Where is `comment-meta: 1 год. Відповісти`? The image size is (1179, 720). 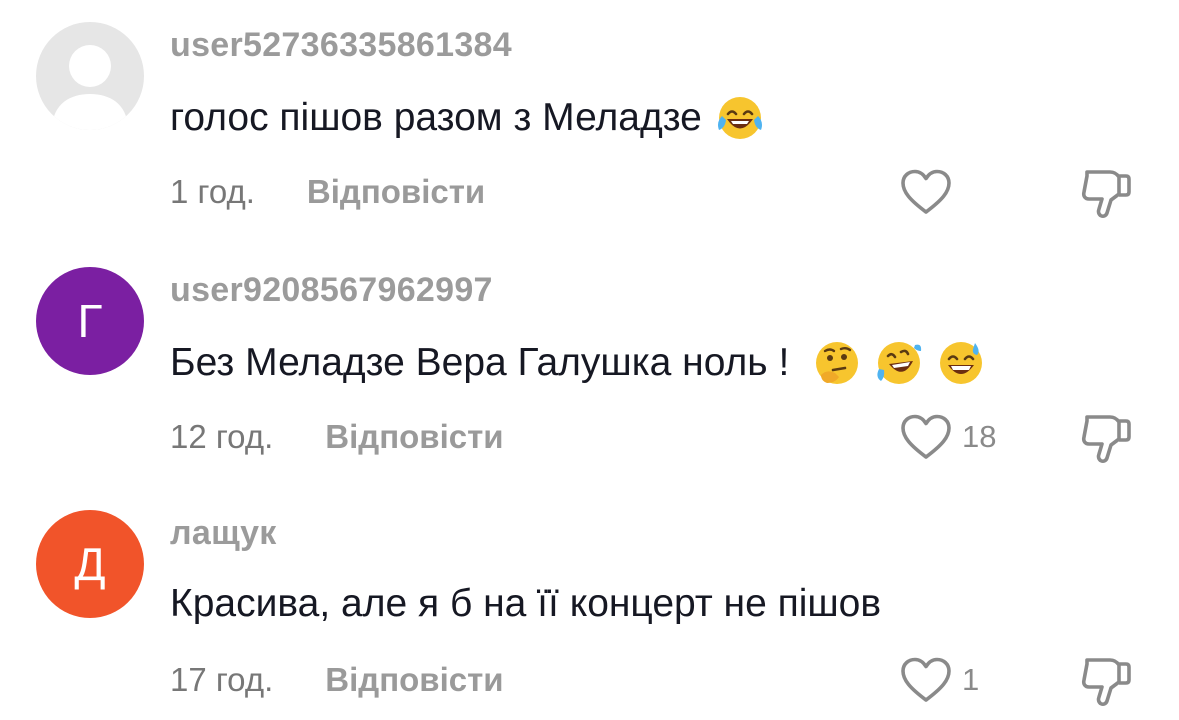 comment-meta: 1 год. Відповісти is located at coordinates (327, 192).